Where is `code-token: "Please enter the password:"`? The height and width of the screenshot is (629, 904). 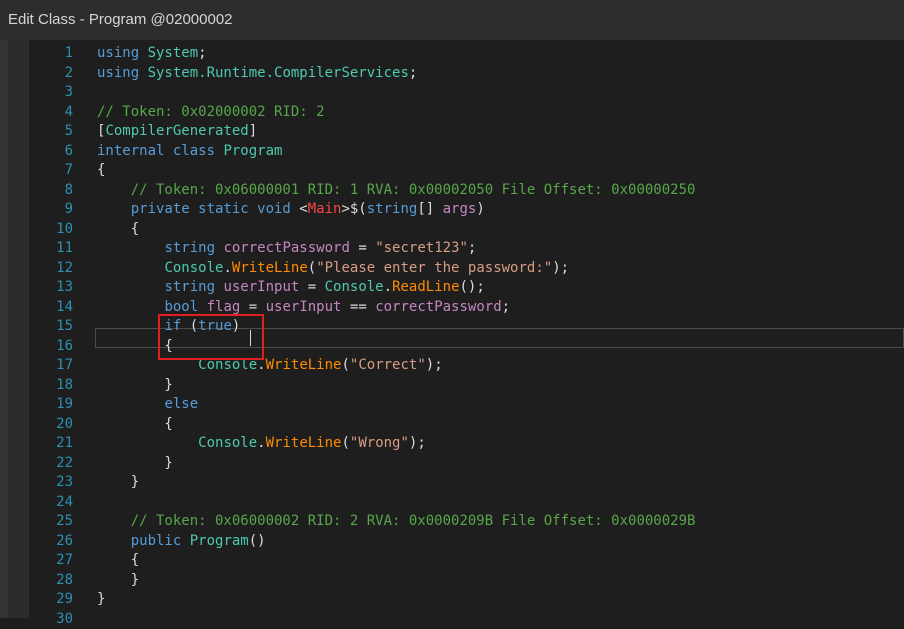 code-token: "Please enter the password:" is located at coordinates (434, 268).